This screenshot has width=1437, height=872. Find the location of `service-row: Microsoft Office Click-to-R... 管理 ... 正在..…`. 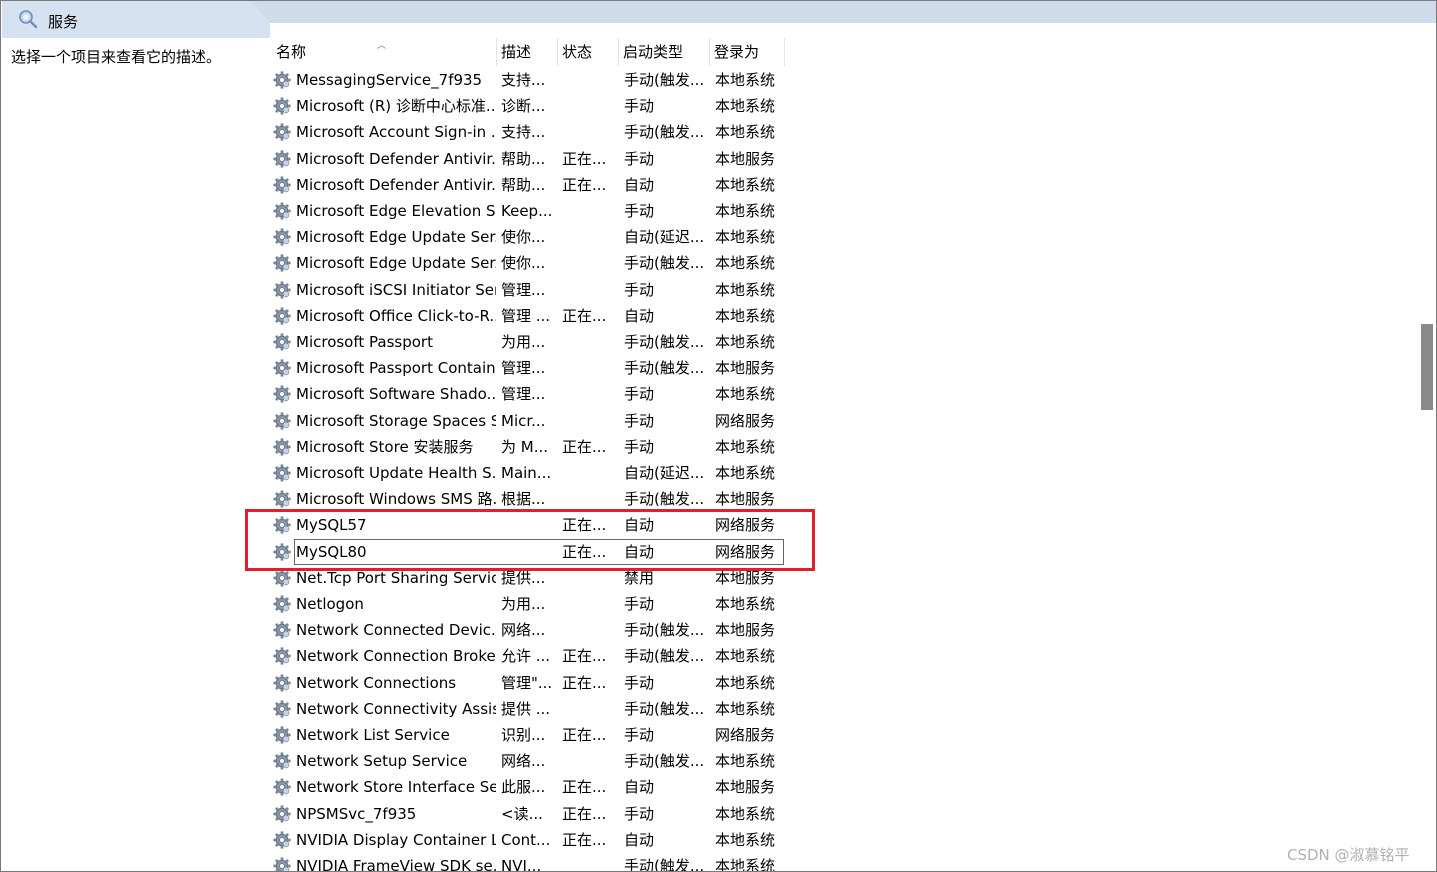

service-row: Microsoft Office Click-to-R... 管理 ... 正在..… is located at coordinates (527, 316).